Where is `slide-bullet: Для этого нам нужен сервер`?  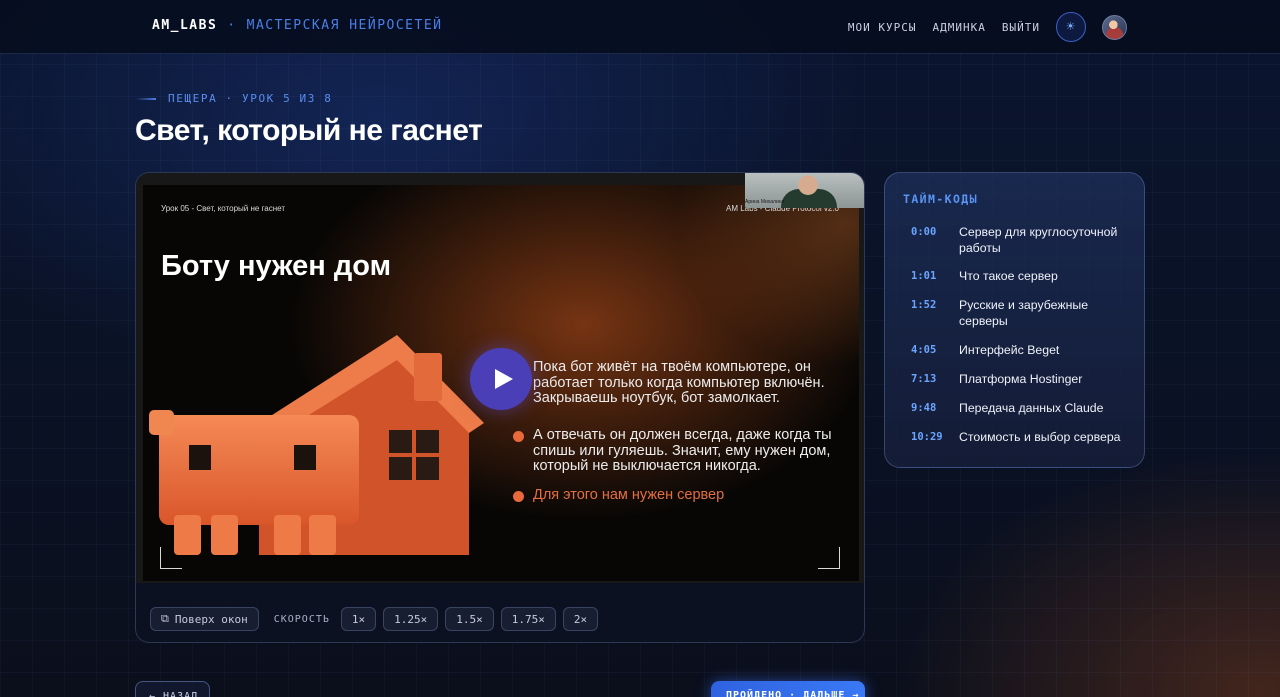
slide-bullet: Для этого нам нужен сервер is located at coordinates (683, 495).